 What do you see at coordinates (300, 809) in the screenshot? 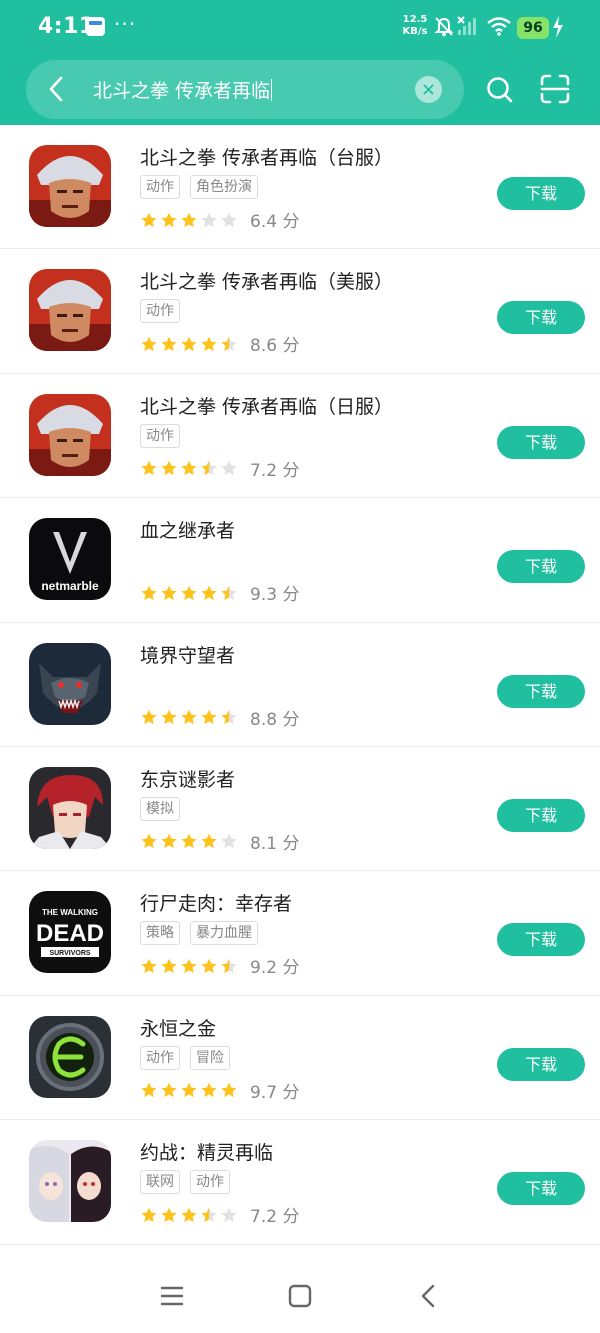
I see `list-item: 东京谜影者 模拟 8.1 分 下载` at bounding box center [300, 809].